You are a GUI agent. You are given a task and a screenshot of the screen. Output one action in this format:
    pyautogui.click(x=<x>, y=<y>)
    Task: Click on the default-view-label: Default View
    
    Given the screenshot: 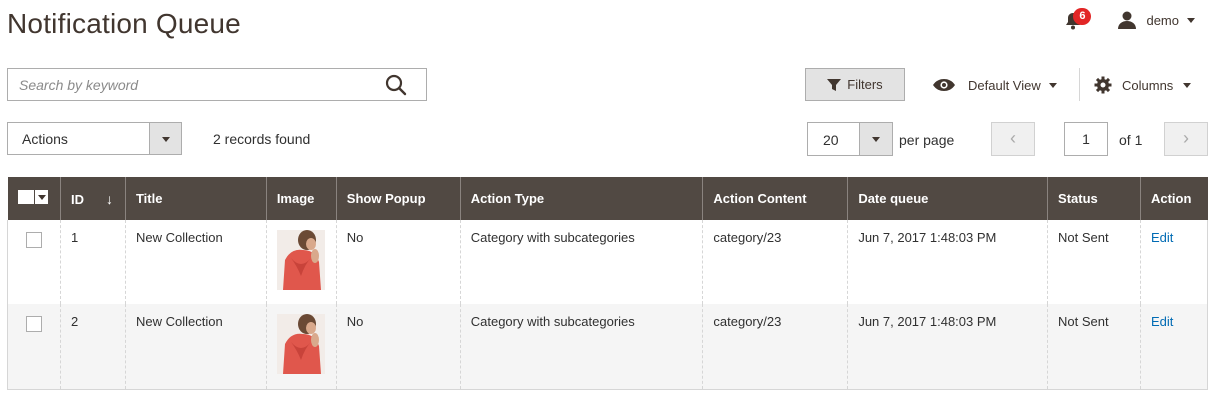 What is the action you would take?
    pyautogui.click(x=1004, y=85)
    